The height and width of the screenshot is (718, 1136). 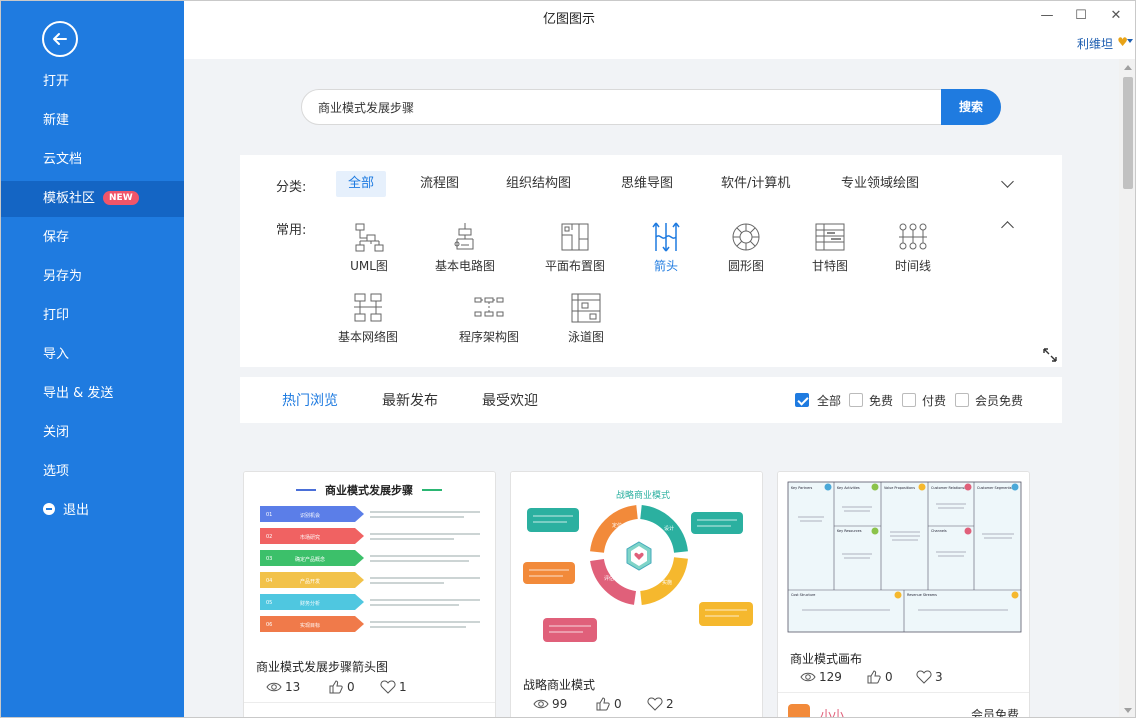 What do you see at coordinates (1128, 67) in the screenshot?
I see `scroll-up-icon` at bounding box center [1128, 67].